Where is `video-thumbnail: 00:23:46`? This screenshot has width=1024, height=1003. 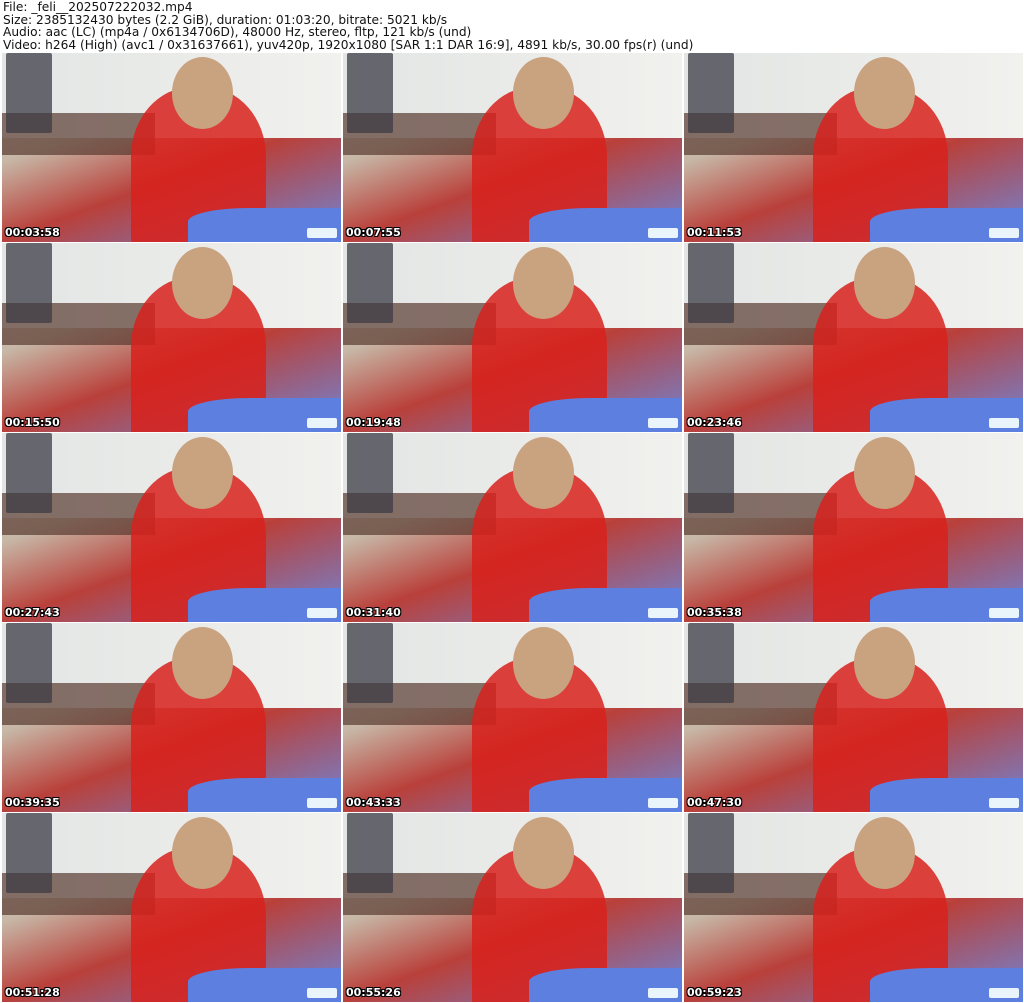
video-thumbnail: 00:23:46 is located at coordinates (853, 337).